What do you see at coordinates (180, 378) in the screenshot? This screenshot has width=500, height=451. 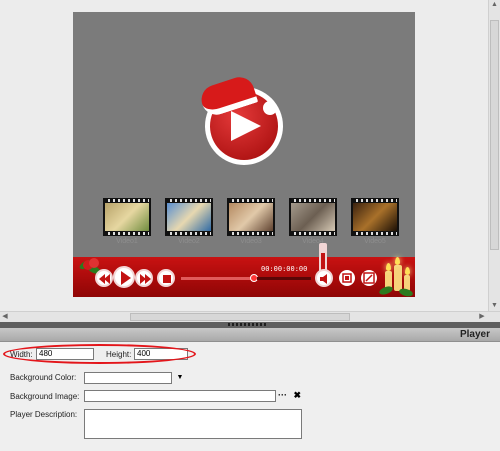 I see `chevron-down-icon: ▼` at bounding box center [180, 378].